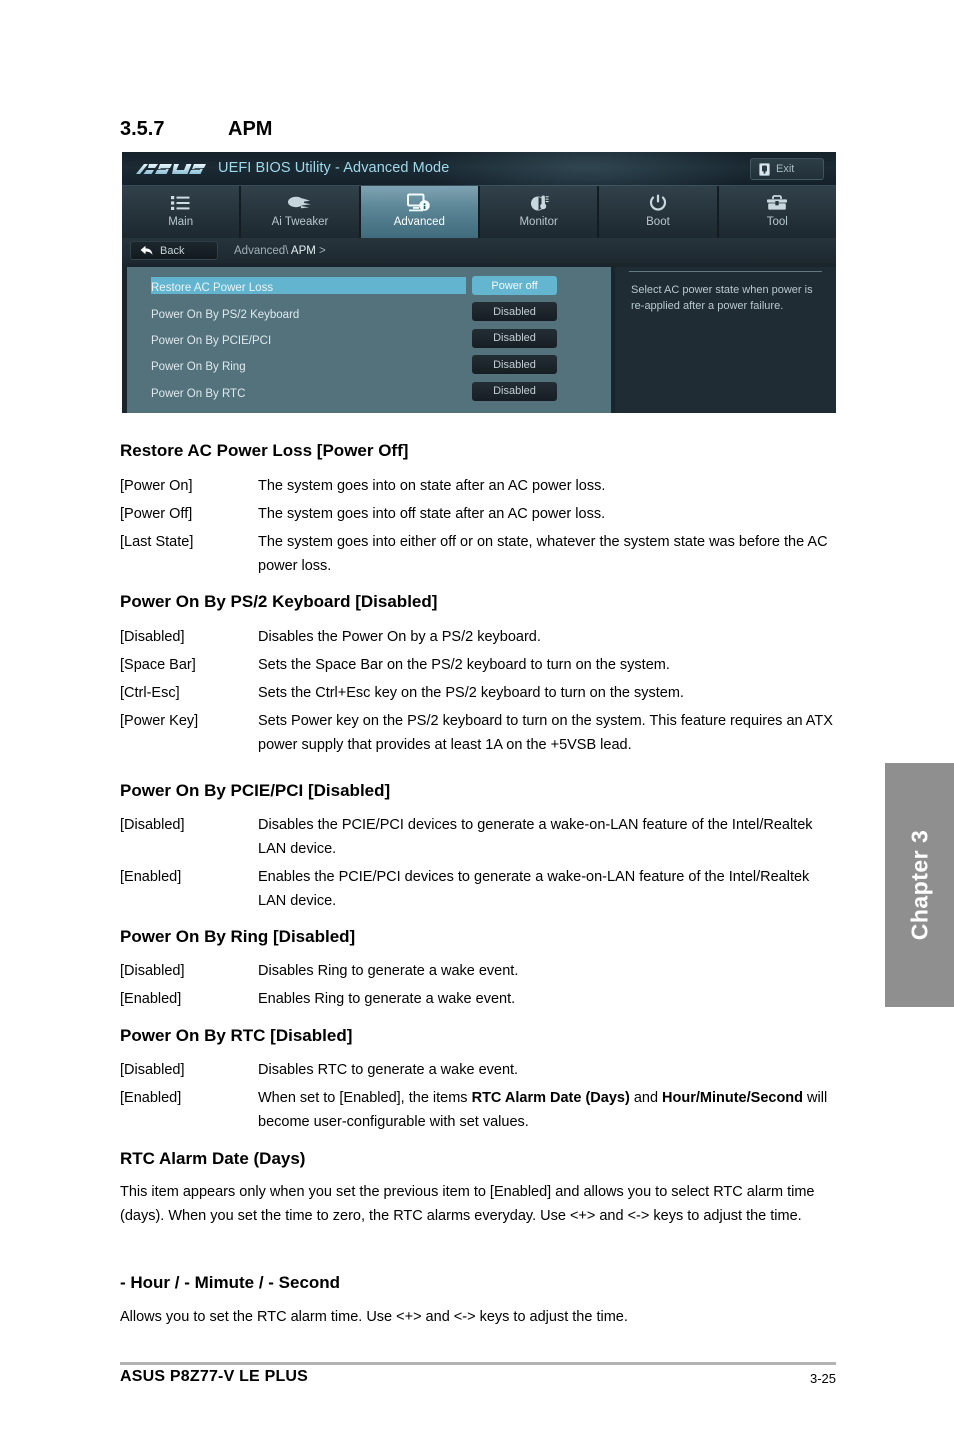  I want to click on setting-row-restore-ac-power-loss: Restore AC Power Loss Power off, so click(369, 288).